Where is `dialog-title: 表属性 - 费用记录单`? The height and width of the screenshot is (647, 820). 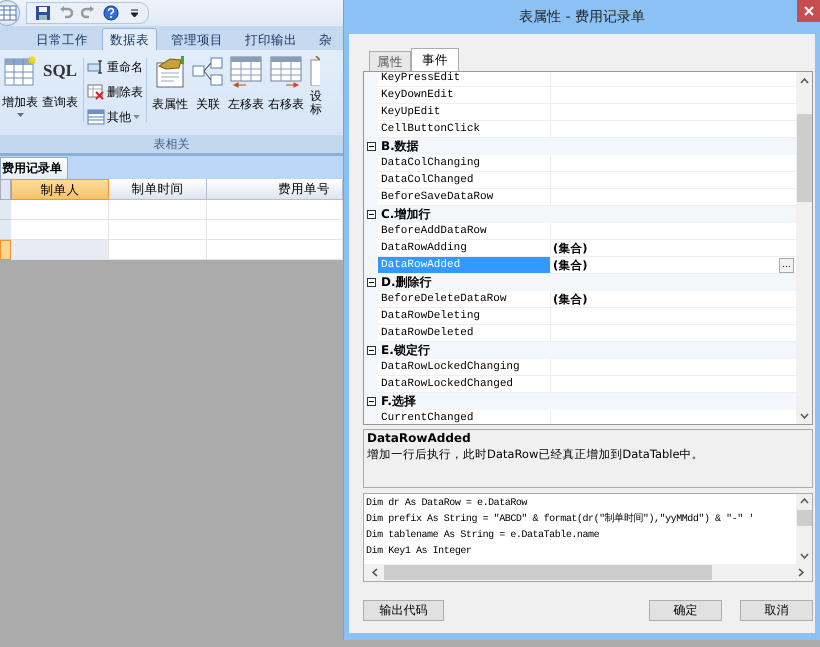 dialog-title: 表属性 - 费用记录单 is located at coordinates (582, 17).